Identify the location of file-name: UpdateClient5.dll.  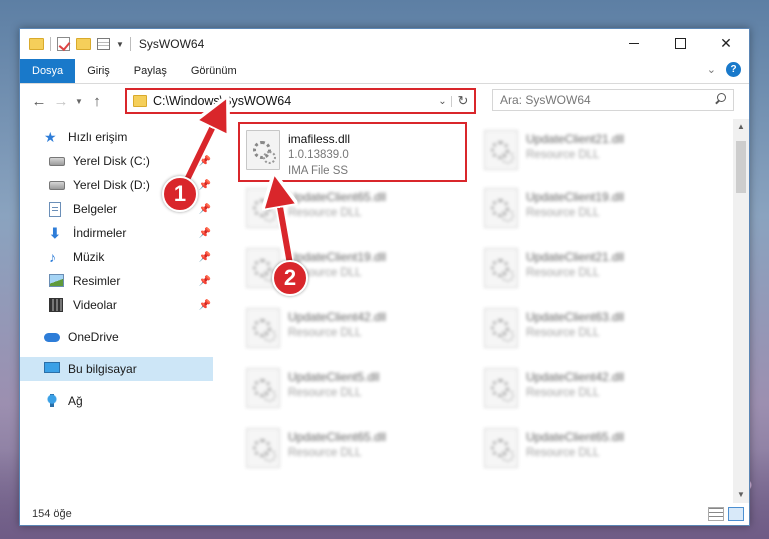
(334, 377).